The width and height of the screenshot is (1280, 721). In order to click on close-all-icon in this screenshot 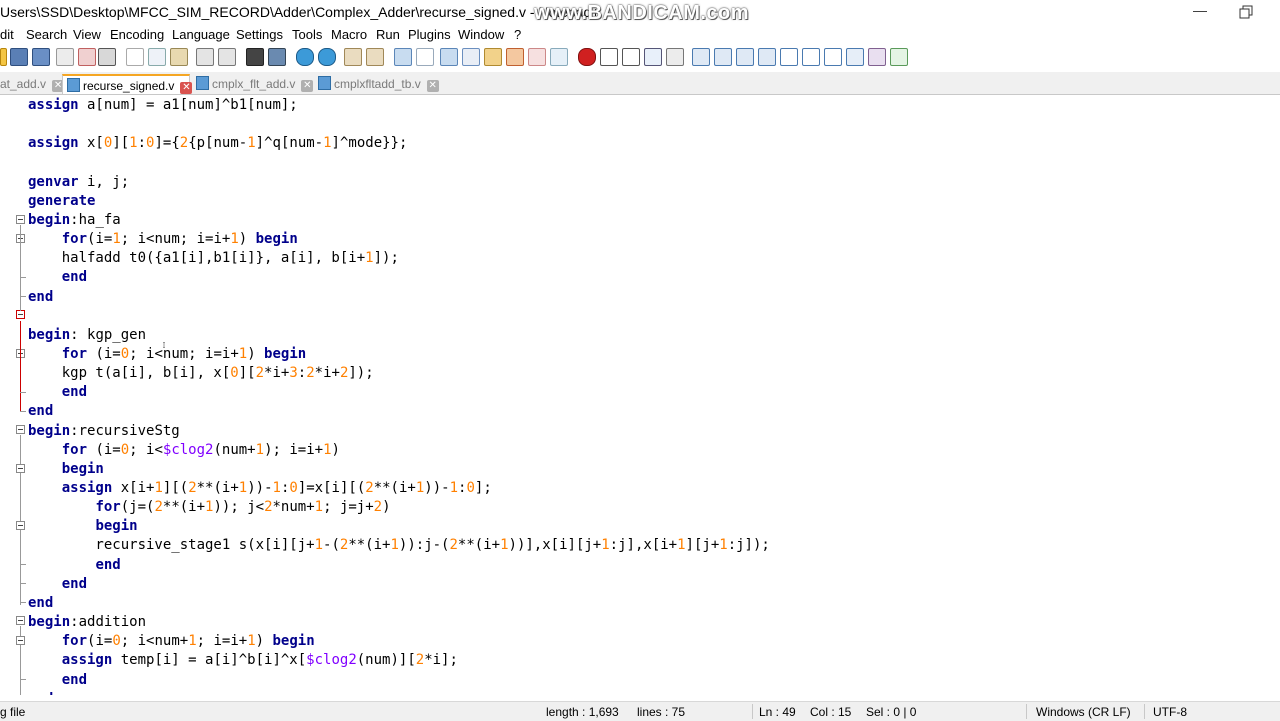, I will do `click(87, 57)`.